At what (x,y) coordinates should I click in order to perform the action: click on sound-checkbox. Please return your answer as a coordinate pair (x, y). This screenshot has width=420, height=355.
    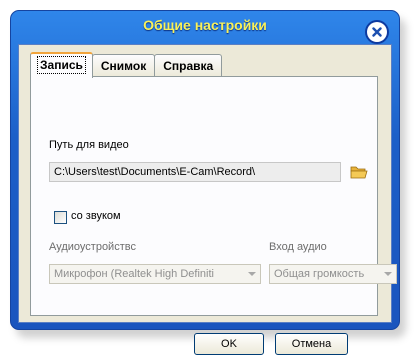
    Looking at the image, I should click on (60, 217).